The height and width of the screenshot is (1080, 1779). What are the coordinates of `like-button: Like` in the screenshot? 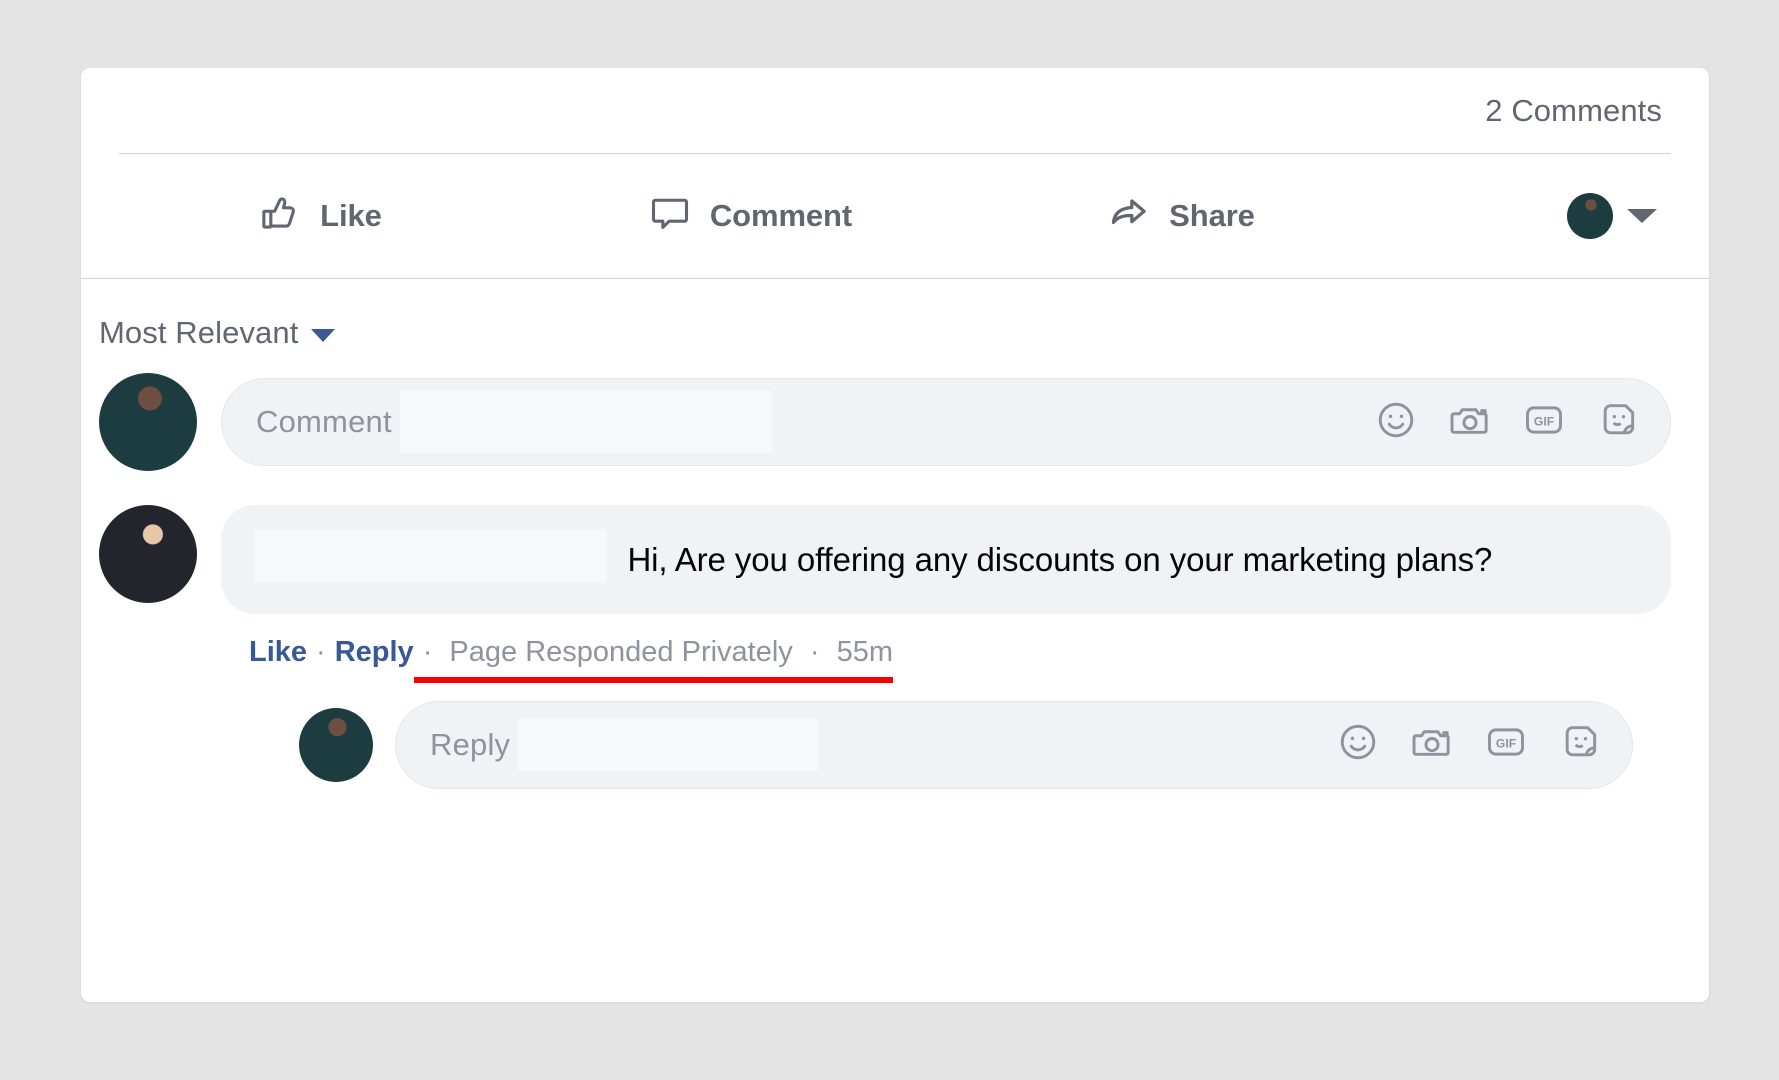 It's located at (320, 216).